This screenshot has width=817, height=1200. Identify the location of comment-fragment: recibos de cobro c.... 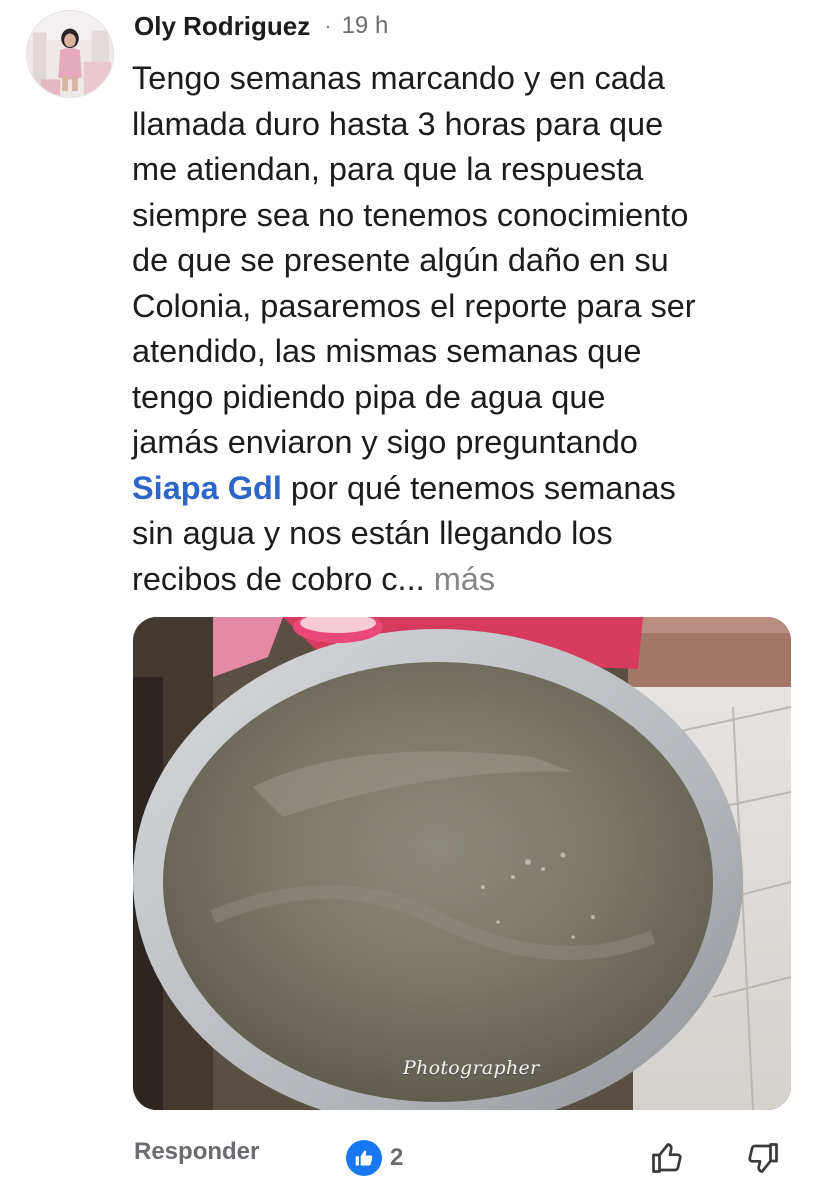
(278, 578).